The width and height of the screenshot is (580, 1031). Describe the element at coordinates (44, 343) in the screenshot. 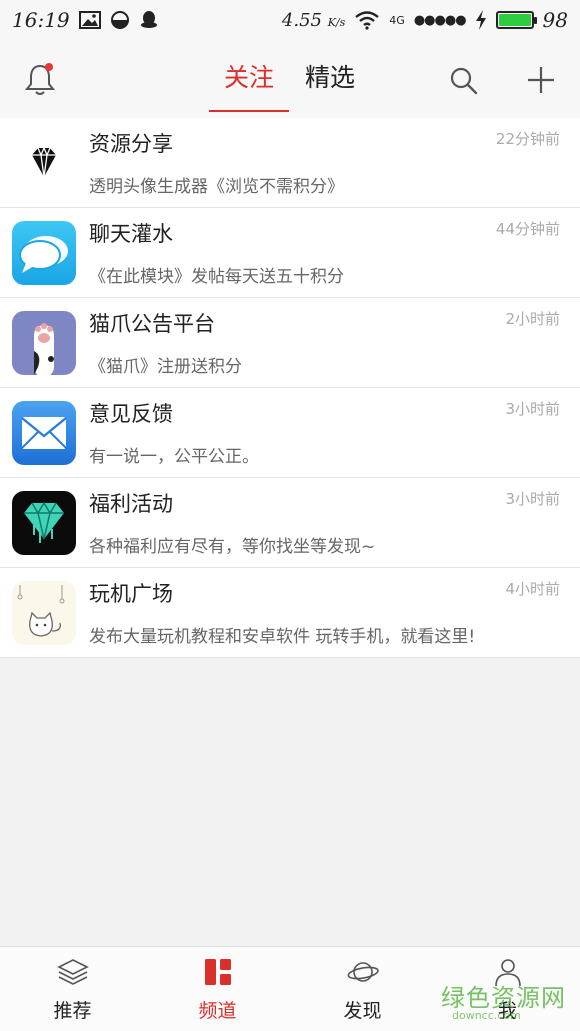

I see `cat-paw-icon` at that location.